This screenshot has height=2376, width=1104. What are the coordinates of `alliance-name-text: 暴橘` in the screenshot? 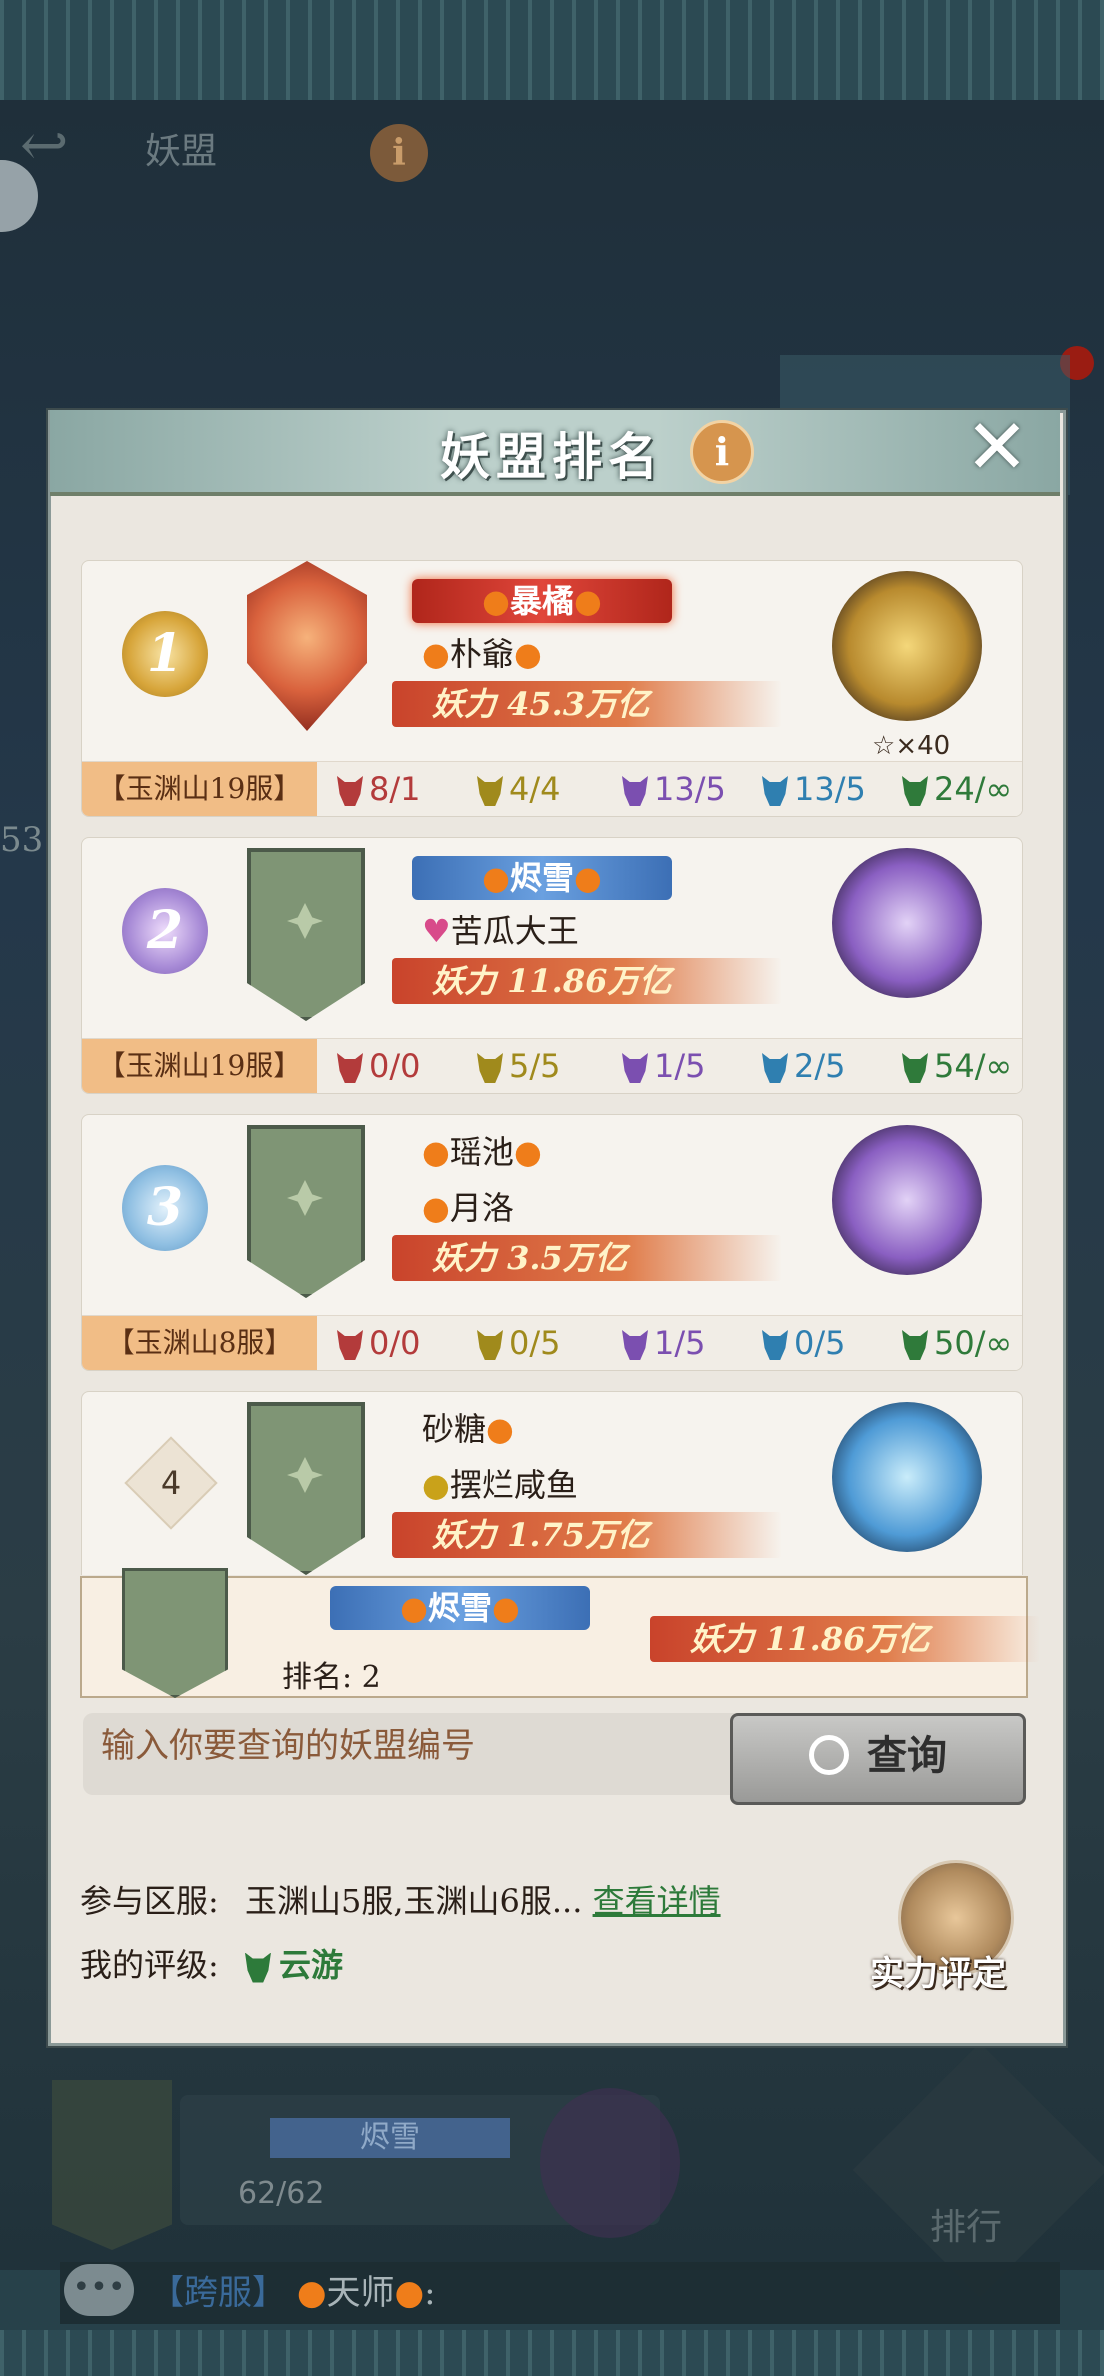 It's located at (541, 601).